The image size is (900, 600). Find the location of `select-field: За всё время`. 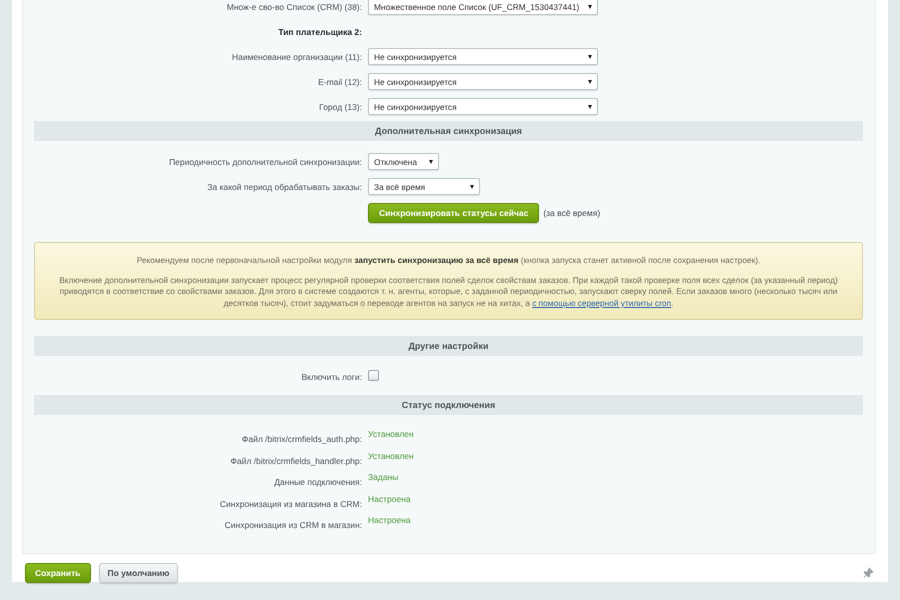

select-field: За всё время is located at coordinates (424, 186).